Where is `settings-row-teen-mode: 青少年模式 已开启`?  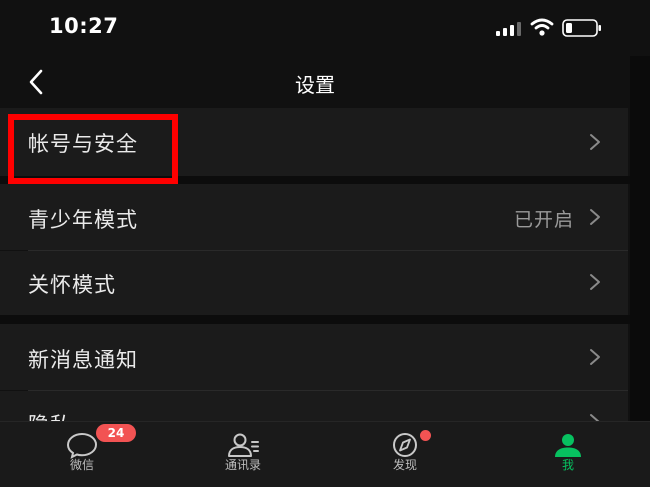 settings-row-teen-mode: 青少年模式 已开启 is located at coordinates (314, 217).